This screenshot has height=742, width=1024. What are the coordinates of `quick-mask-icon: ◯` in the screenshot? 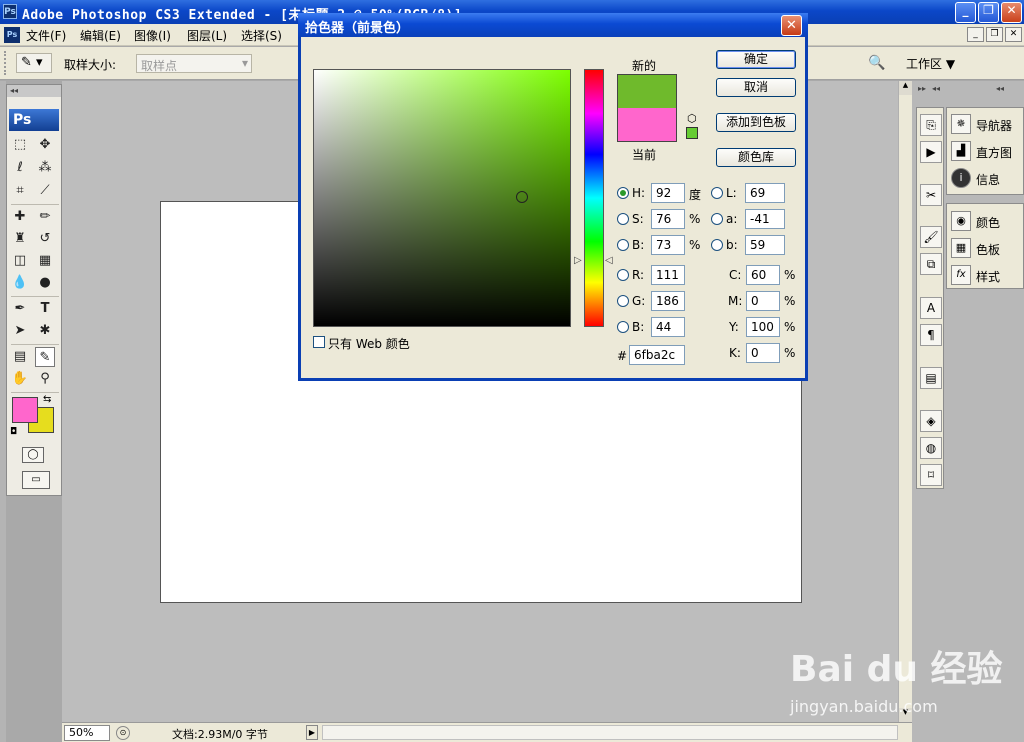 It's located at (33, 455).